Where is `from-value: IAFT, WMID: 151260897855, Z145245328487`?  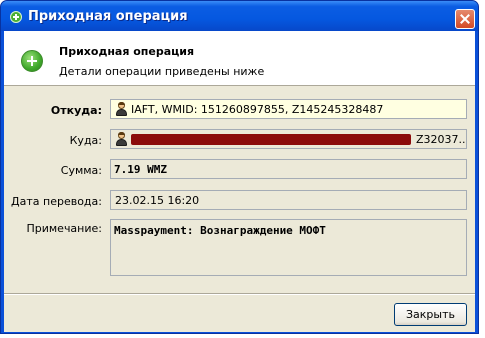 from-value: IAFT, WMID: 151260897855, Z145245328487 is located at coordinates (257, 109).